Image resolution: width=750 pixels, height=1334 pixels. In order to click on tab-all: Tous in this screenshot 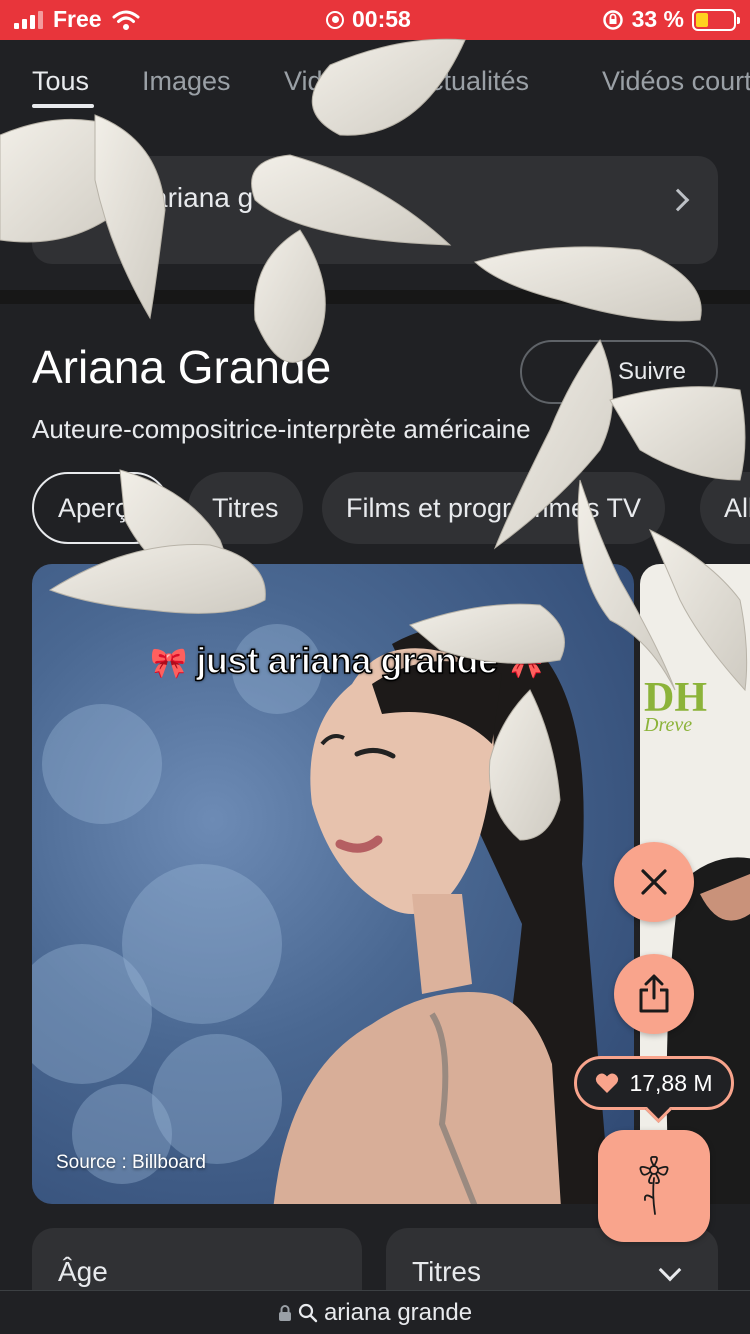, I will do `click(60, 81)`.